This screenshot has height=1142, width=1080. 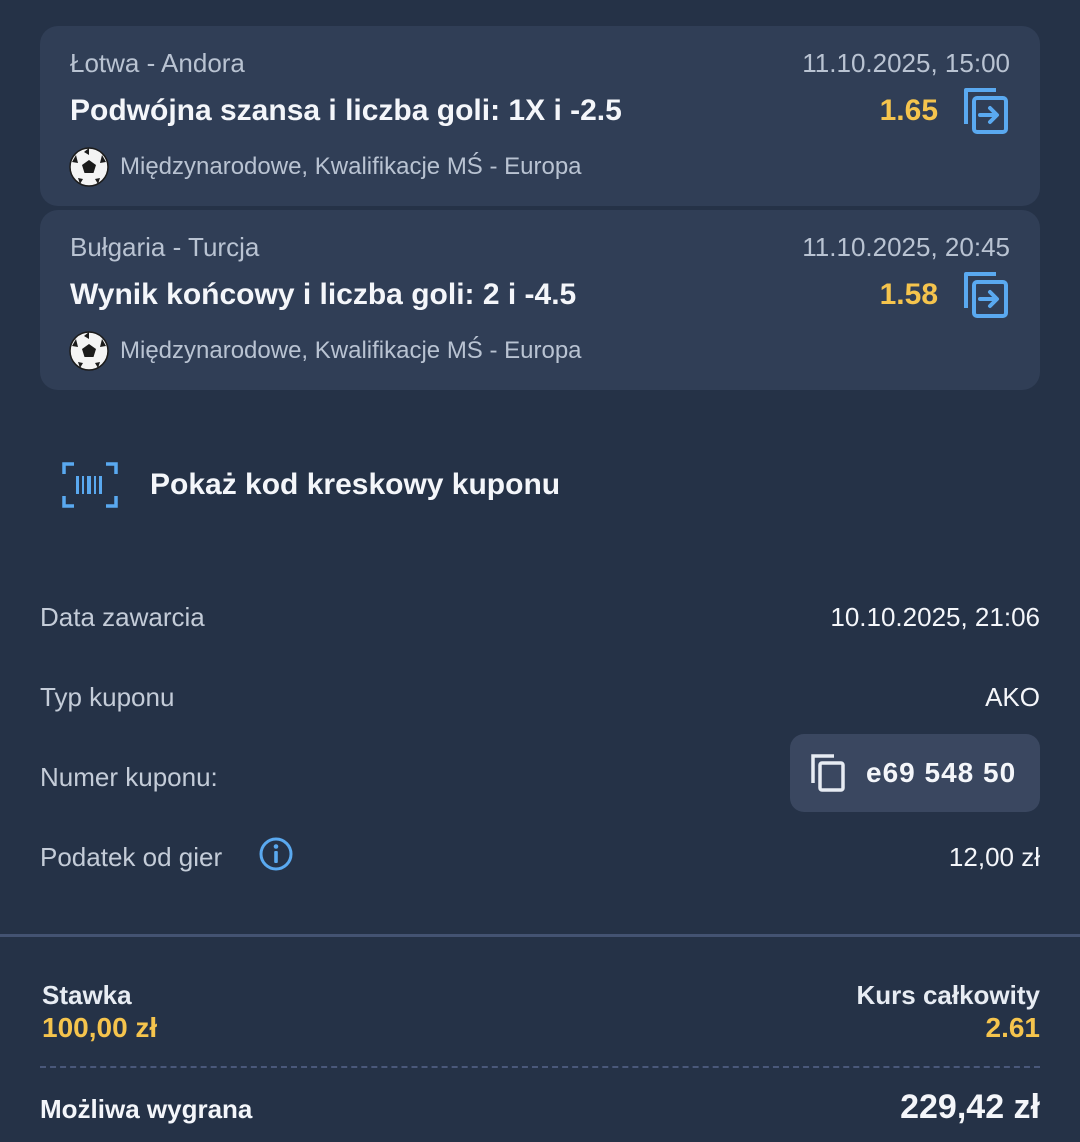 What do you see at coordinates (540, 1067) in the screenshot?
I see `dashed-divider` at bounding box center [540, 1067].